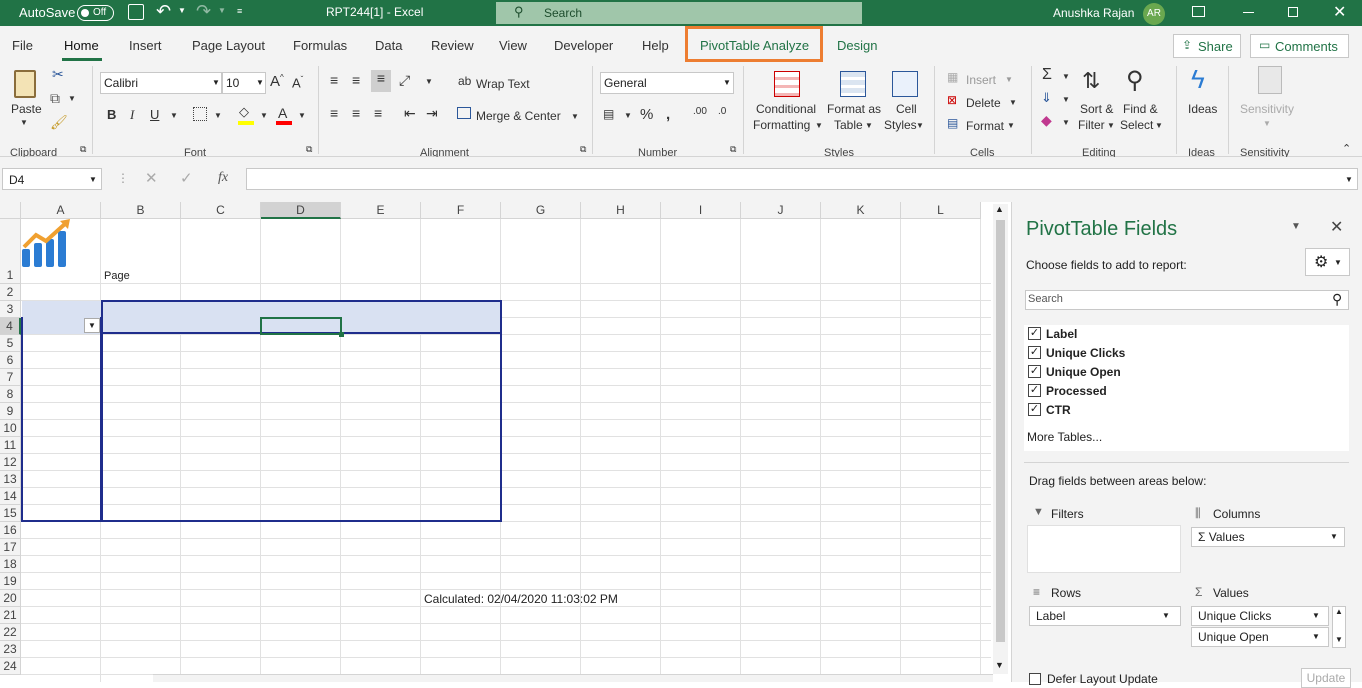 The width and height of the screenshot is (1362, 688). I want to click on row-header-21: 21, so click(10, 615).